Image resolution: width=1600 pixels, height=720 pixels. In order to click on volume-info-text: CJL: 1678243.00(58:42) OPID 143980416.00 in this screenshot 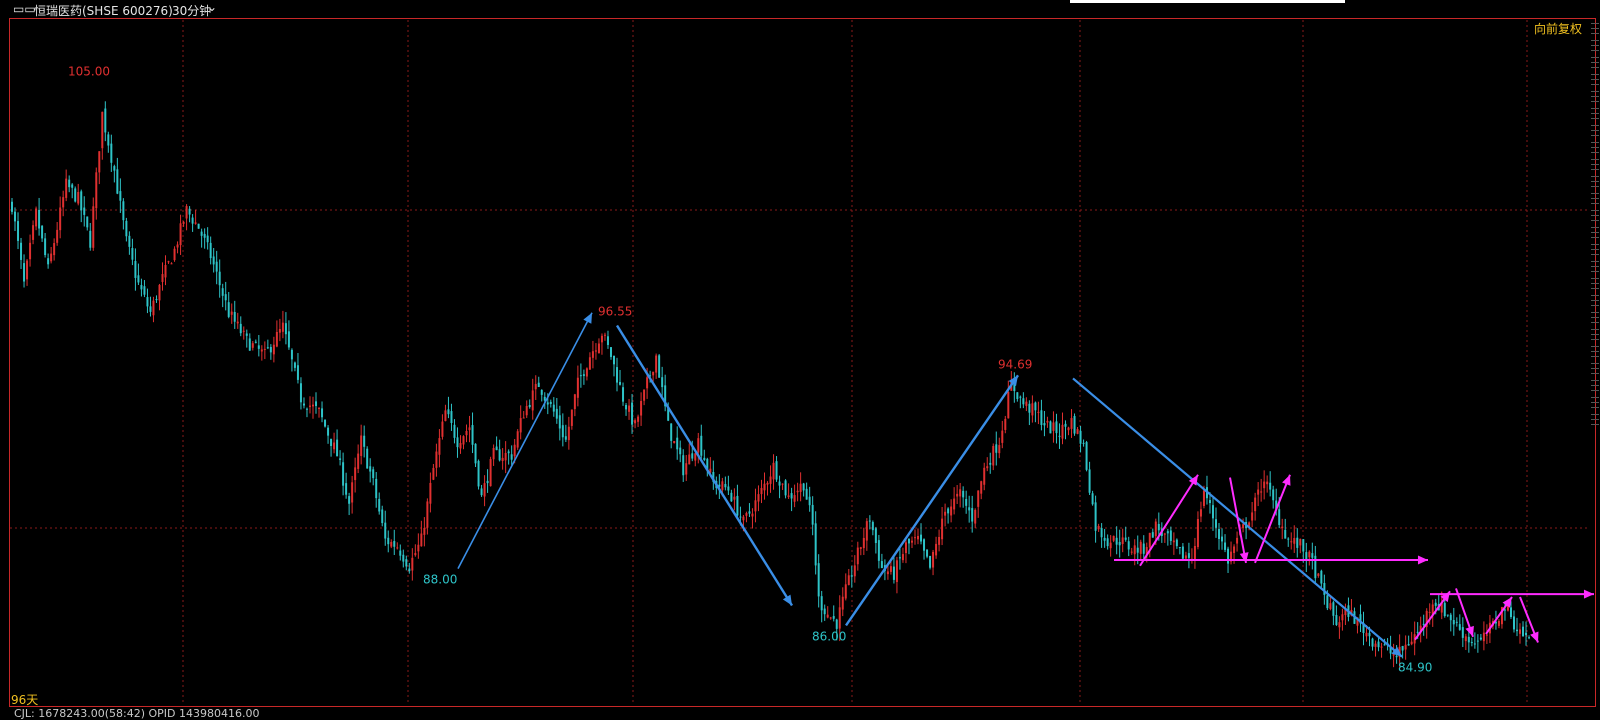, I will do `click(137, 713)`.